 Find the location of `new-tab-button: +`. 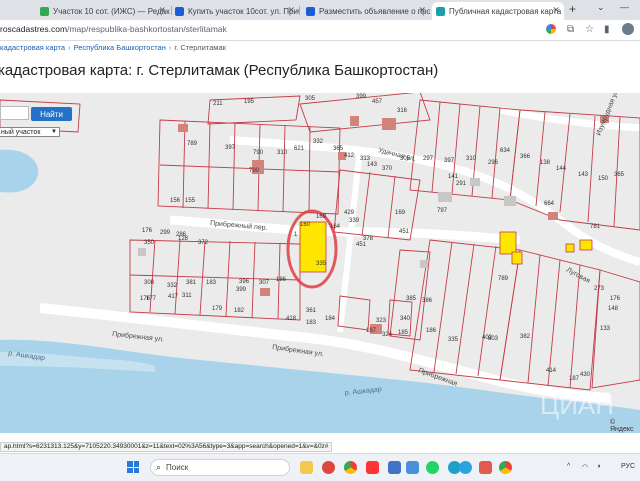

new-tab-button: + is located at coordinates (572, 9).